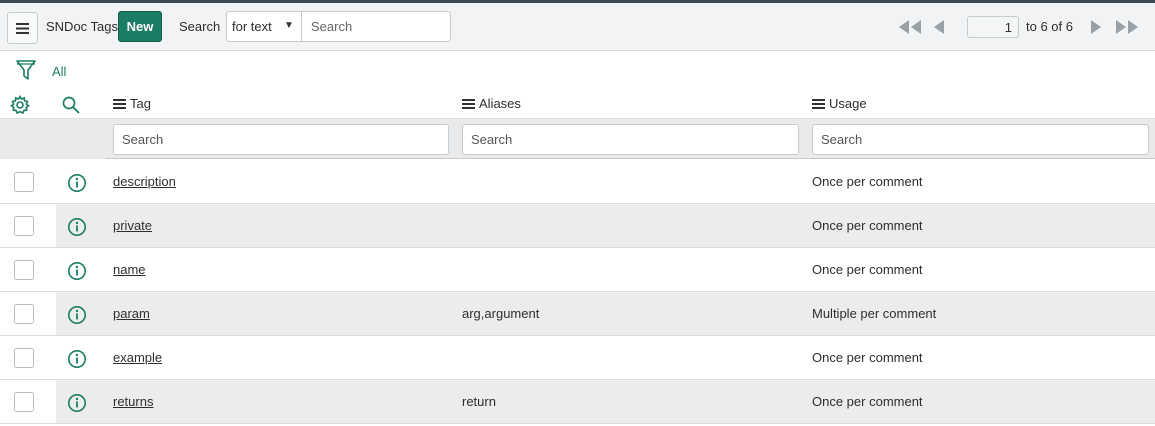 Image resolution: width=1155 pixels, height=426 pixels. I want to click on column-header-aliases: Aliases, so click(491, 103).